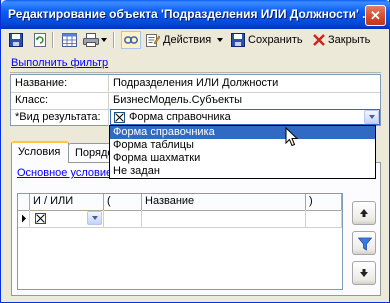 Image resolution: width=390 pixels, height=303 pixels. I want to click on property-row-result-view: *Вид результата: Форма справочника, so click(195, 117).